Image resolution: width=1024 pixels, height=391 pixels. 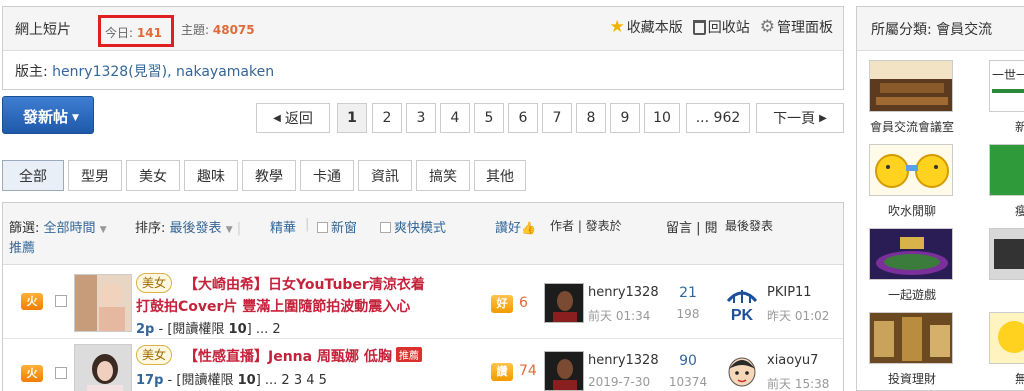 I want to click on favorite-forum-link: ★ 收藏本版, so click(x=646, y=27).